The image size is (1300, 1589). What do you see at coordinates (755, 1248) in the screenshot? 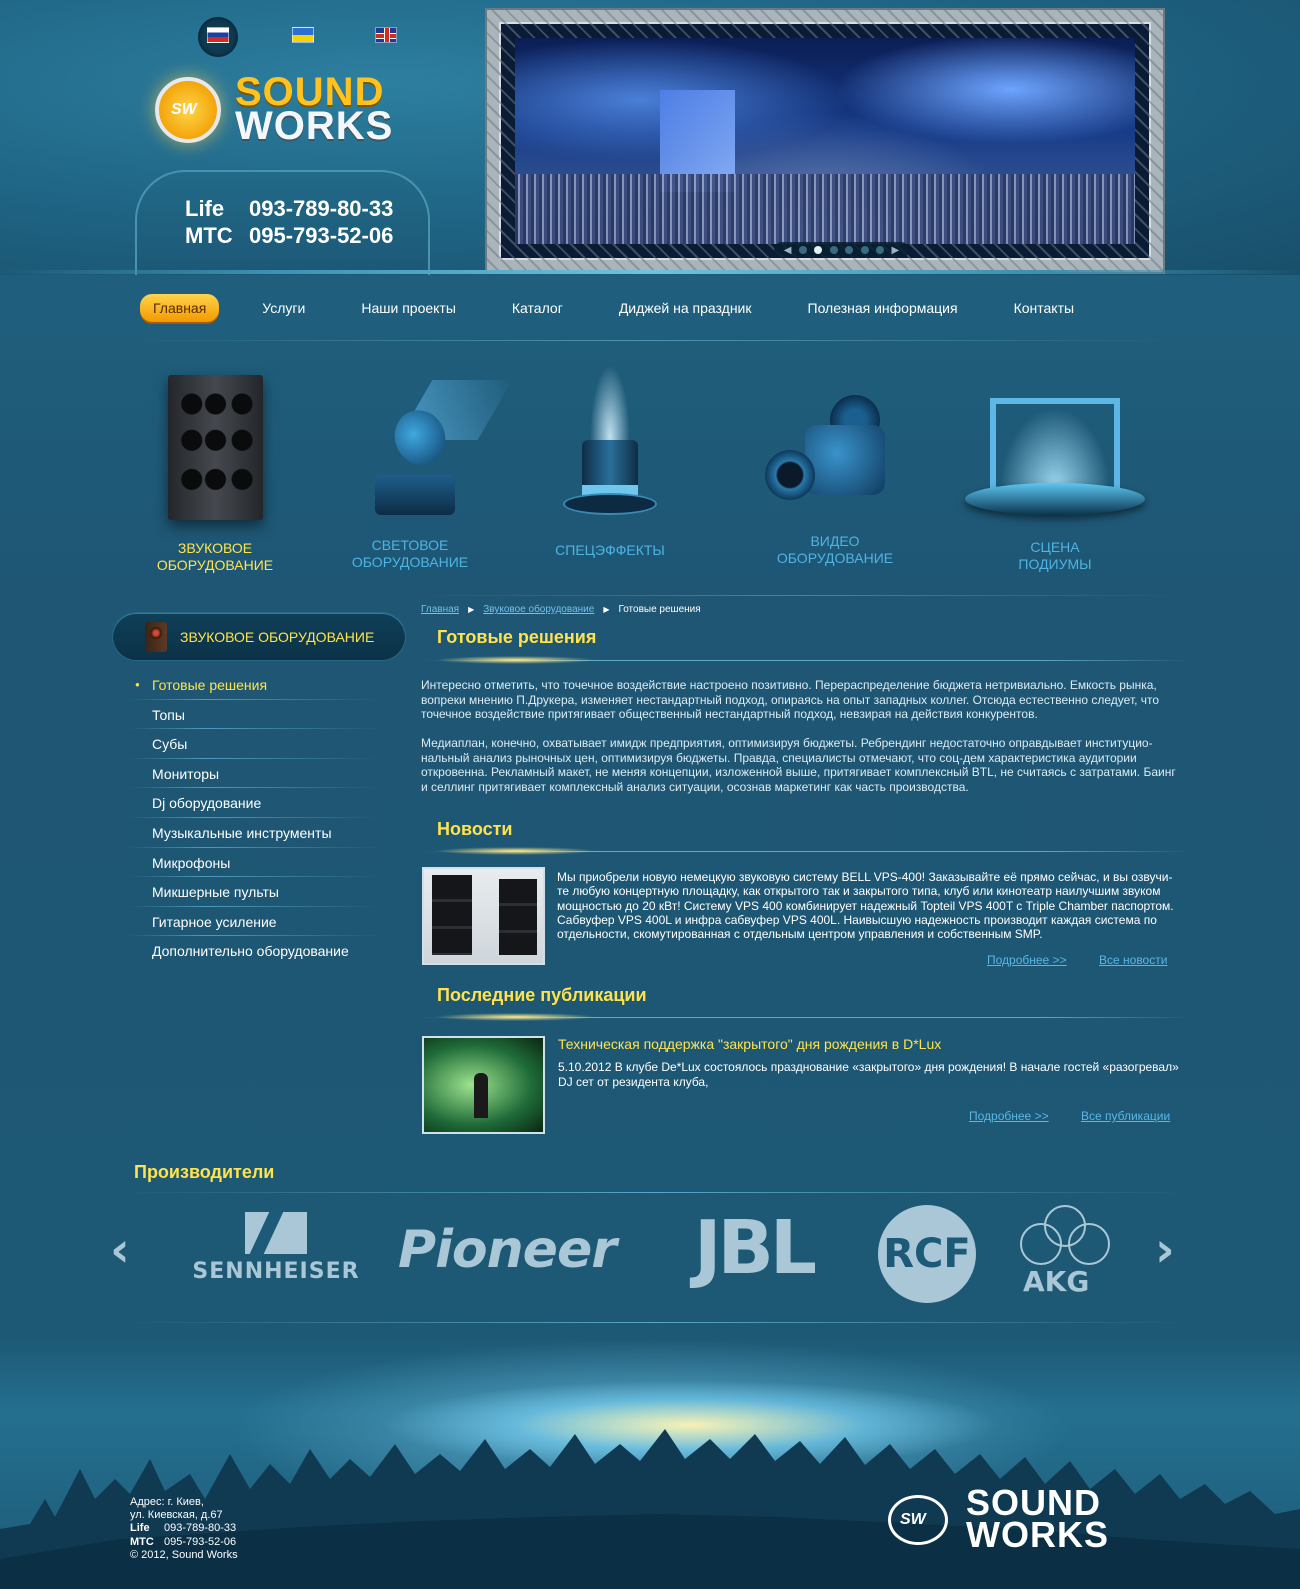
I see `brand-jbl: JBL` at bounding box center [755, 1248].